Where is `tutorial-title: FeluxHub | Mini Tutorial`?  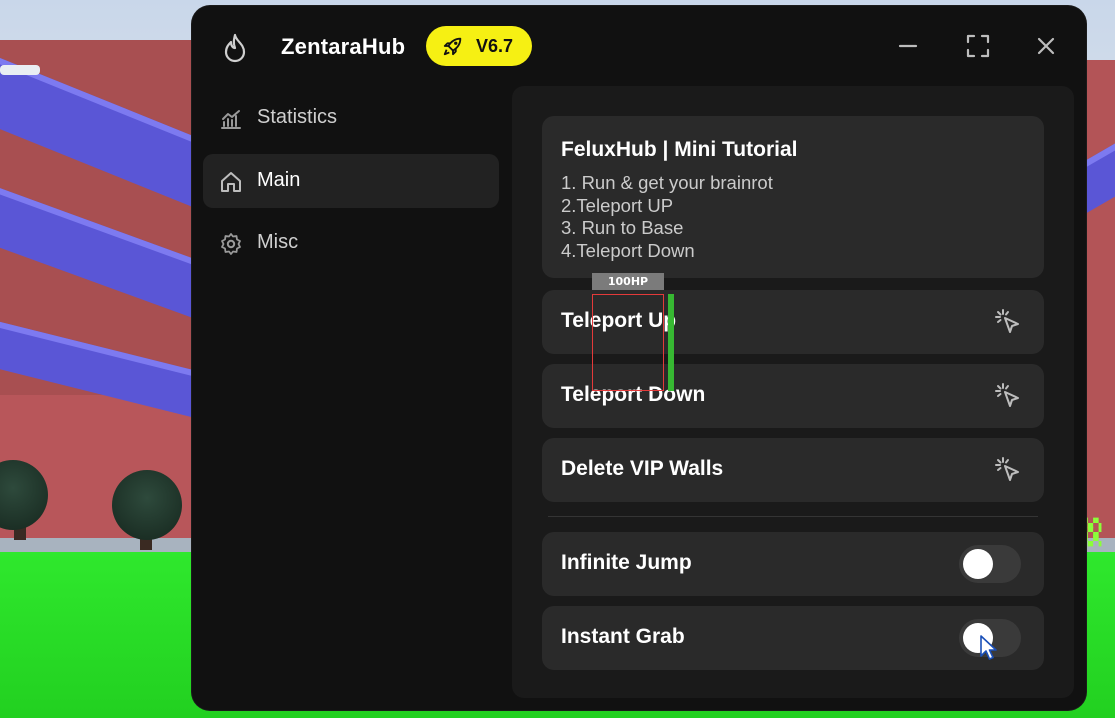
tutorial-title: FeluxHub | Mini Tutorial is located at coordinates (679, 149).